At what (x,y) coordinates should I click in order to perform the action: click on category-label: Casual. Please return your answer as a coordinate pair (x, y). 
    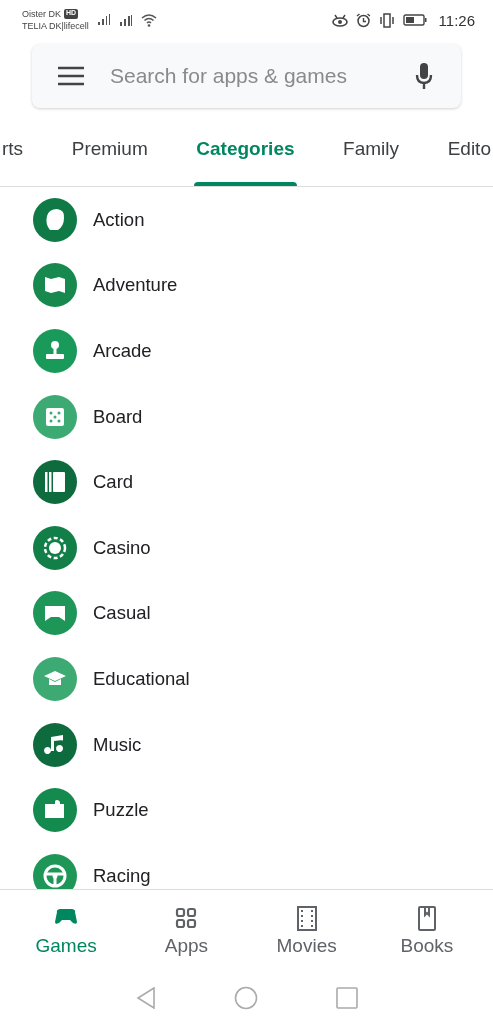
    Looking at the image, I should click on (122, 613).